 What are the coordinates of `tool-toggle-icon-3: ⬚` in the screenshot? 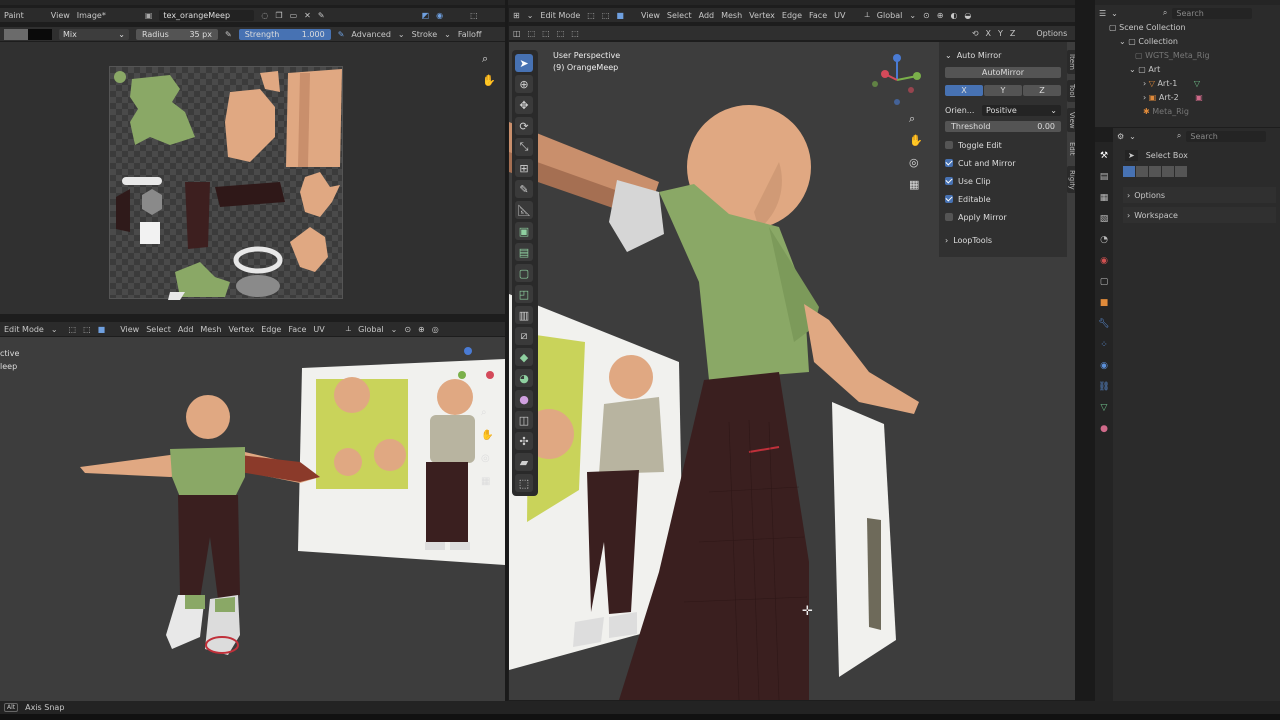 It's located at (561, 33).